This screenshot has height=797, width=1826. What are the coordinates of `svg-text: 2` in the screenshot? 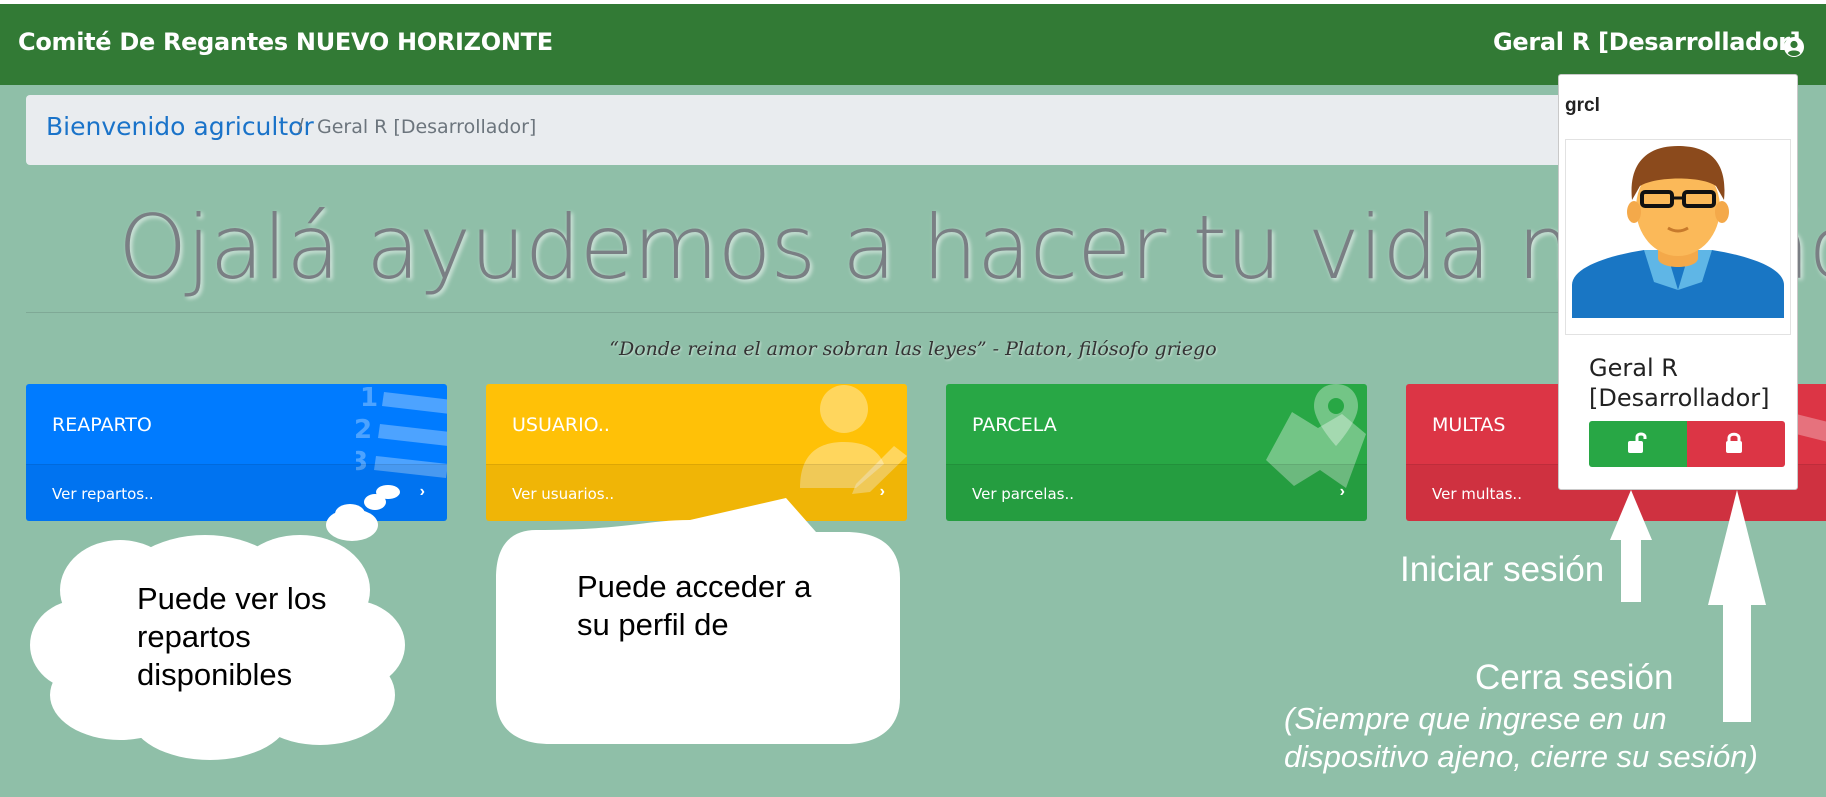 It's located at (364, 430).